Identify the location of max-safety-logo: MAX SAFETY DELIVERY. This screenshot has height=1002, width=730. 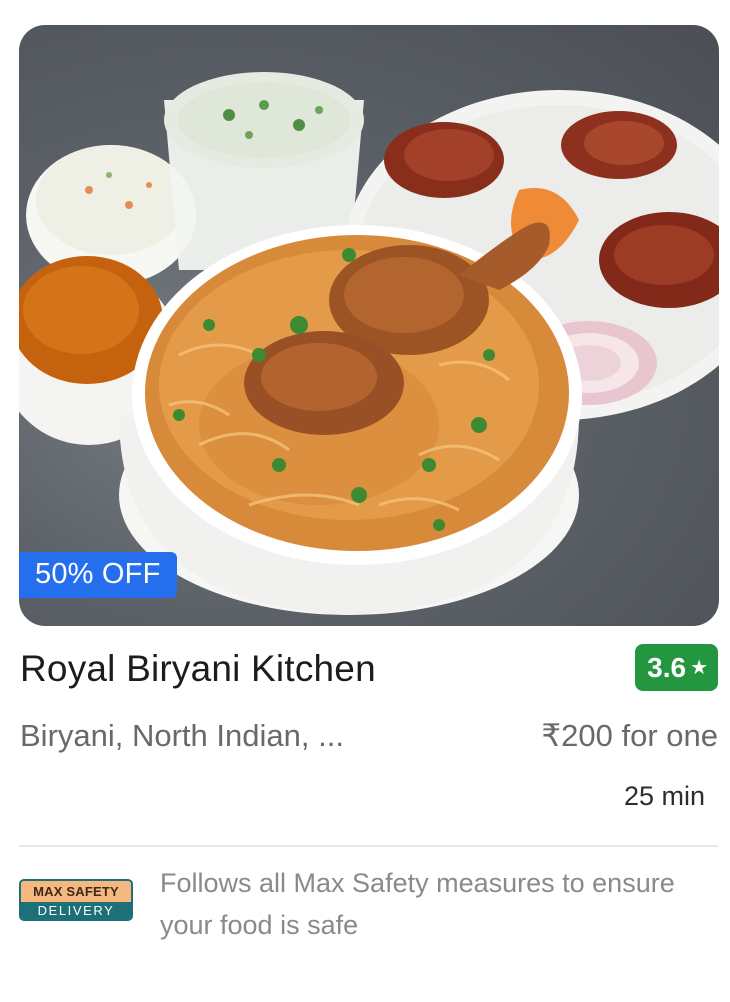
(76, 900).